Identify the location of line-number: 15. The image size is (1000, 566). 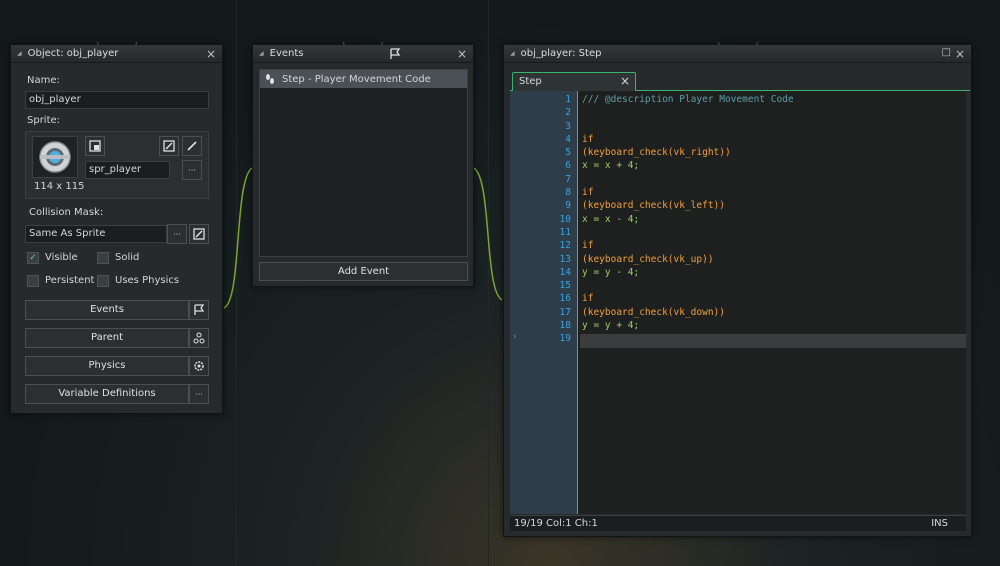
(565, 286).